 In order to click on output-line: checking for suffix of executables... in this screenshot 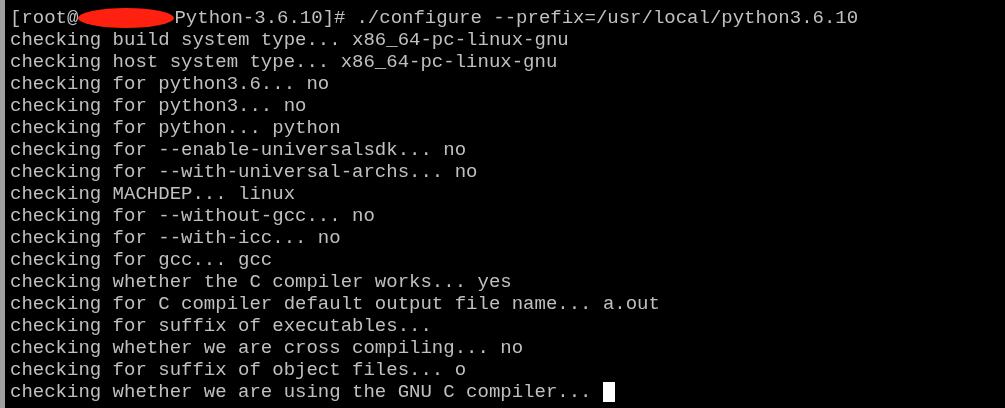, I will do `click(221, 326)`.